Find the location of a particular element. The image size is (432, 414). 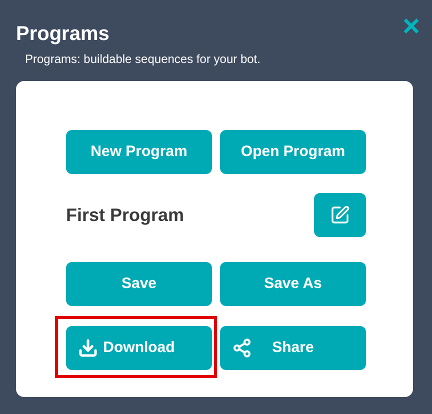

action-button: Download is located at coordinates (139, 348).